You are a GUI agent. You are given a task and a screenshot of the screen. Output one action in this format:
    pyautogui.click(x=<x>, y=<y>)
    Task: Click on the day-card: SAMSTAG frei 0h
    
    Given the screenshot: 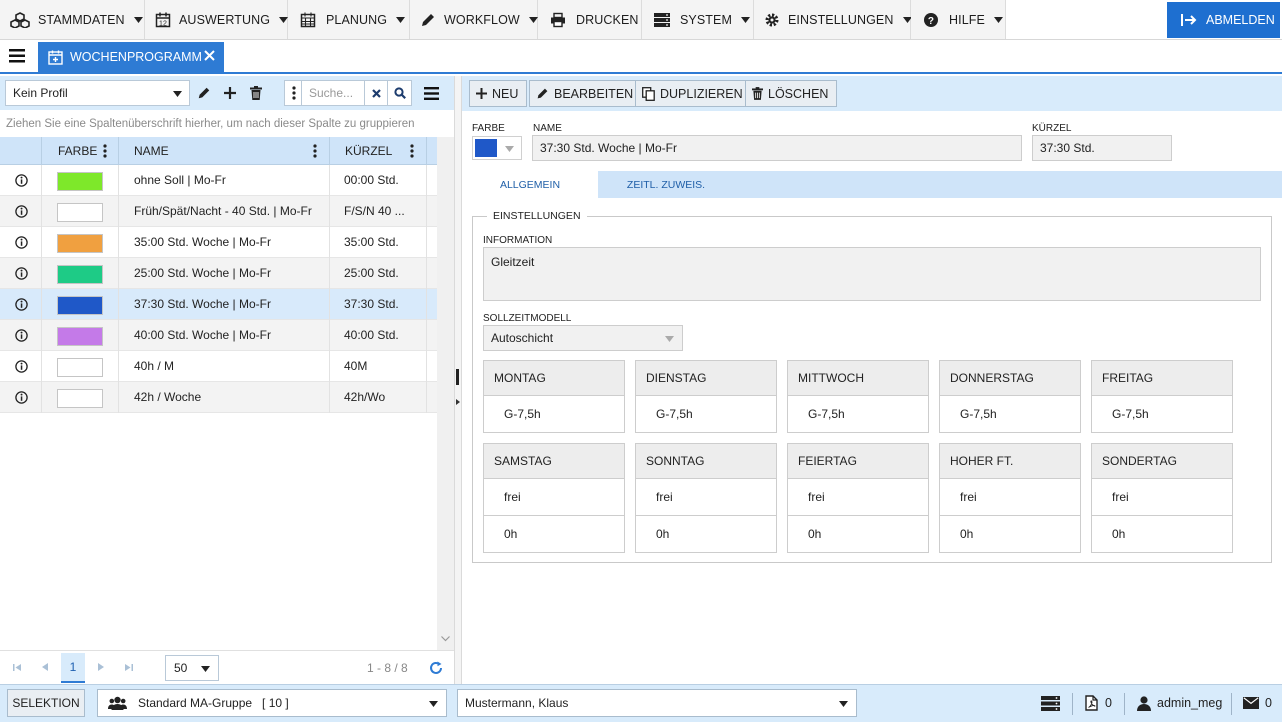 What is the action you would take?
    pyautogui.click(x=554, y=498)
    